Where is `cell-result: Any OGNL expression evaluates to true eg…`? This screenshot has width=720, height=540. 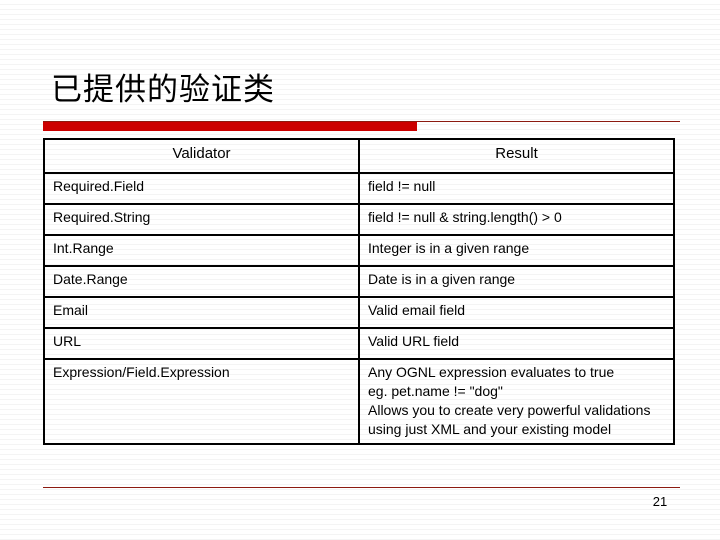 cell-result: Any OGNL expression evaluates to true eg… is located at coordinates (516, 401).